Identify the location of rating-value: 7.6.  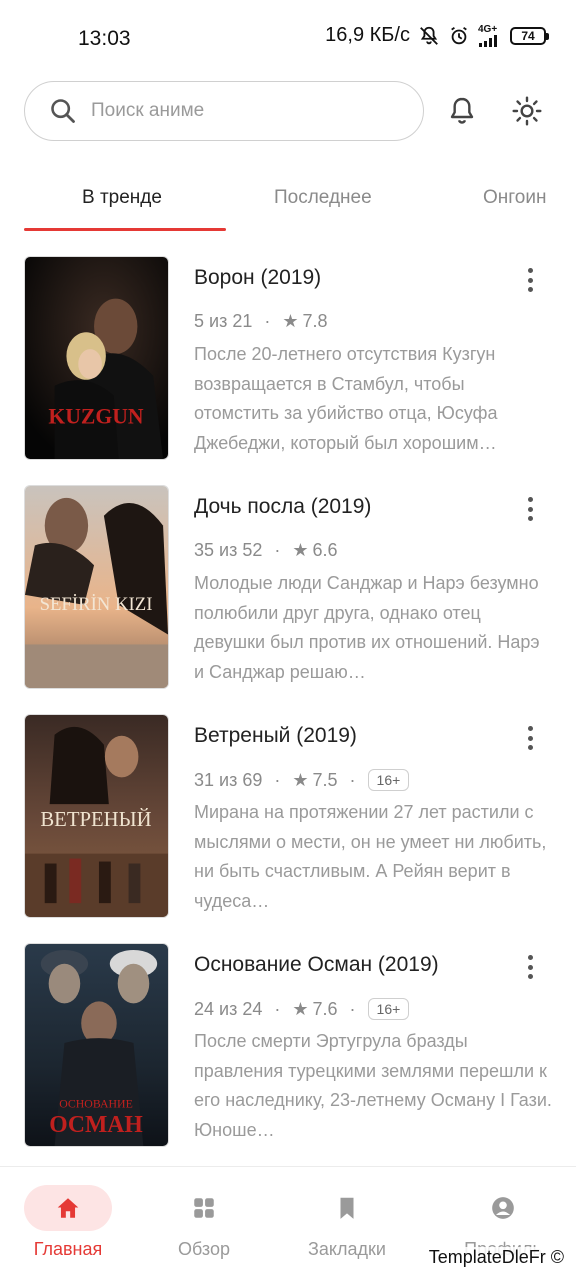
(325, 1008).